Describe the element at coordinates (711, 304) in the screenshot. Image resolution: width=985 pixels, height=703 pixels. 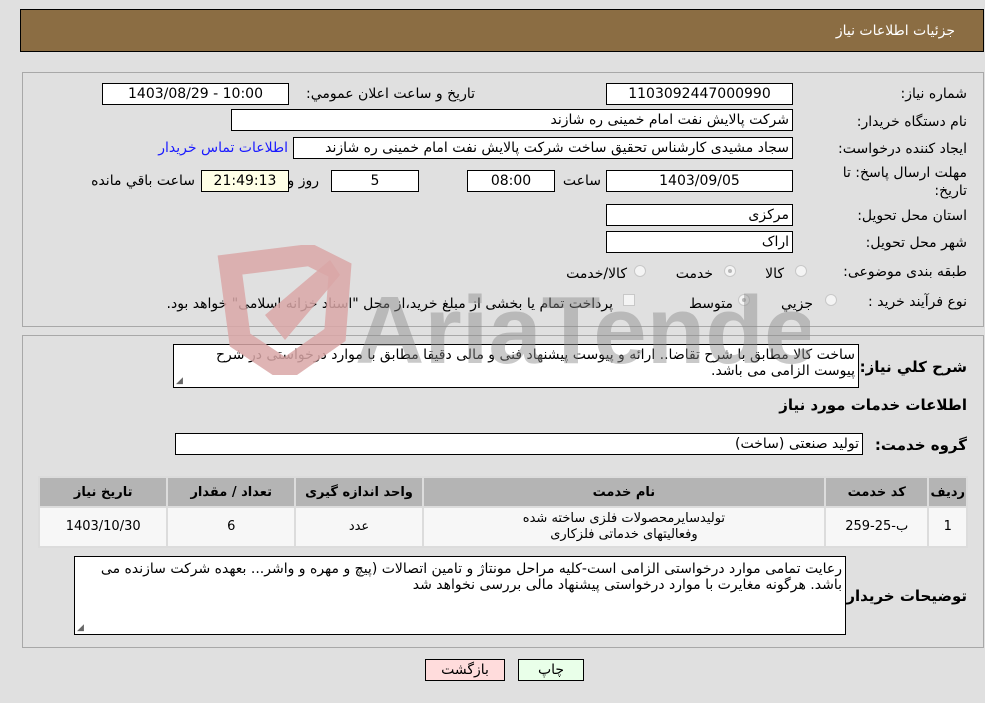
I see `process-option-medium: متوسط` at that location.